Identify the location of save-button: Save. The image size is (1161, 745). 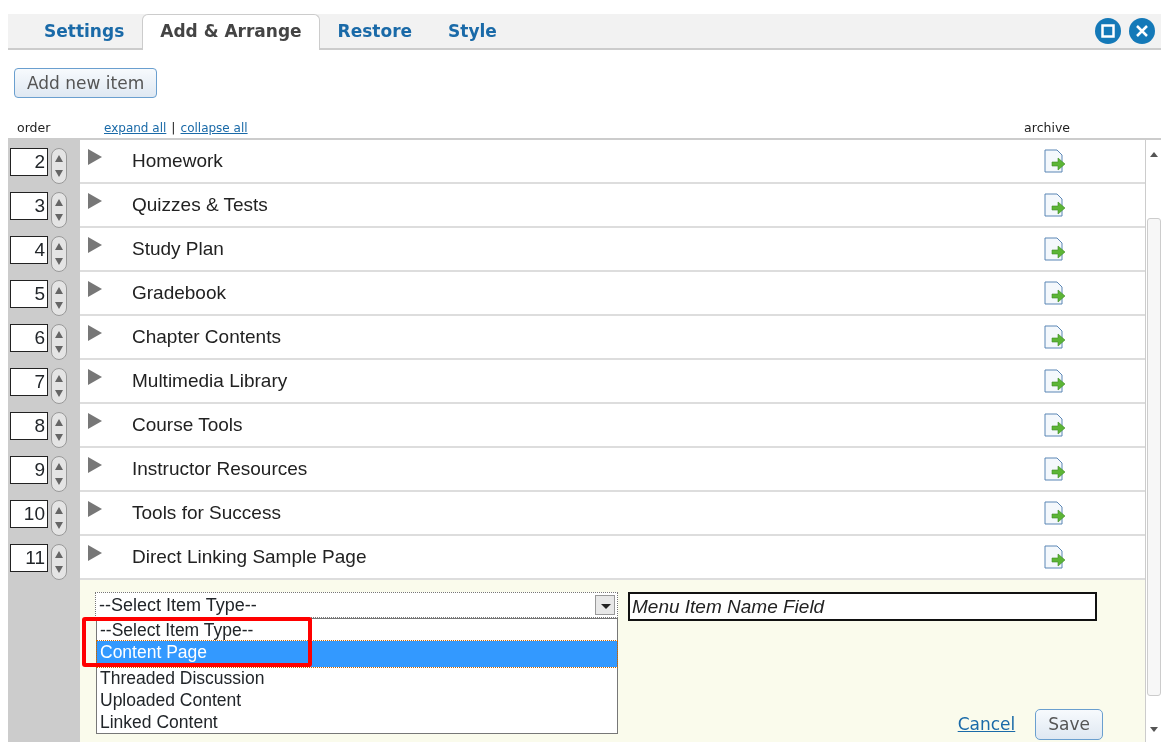
(1069, 724).